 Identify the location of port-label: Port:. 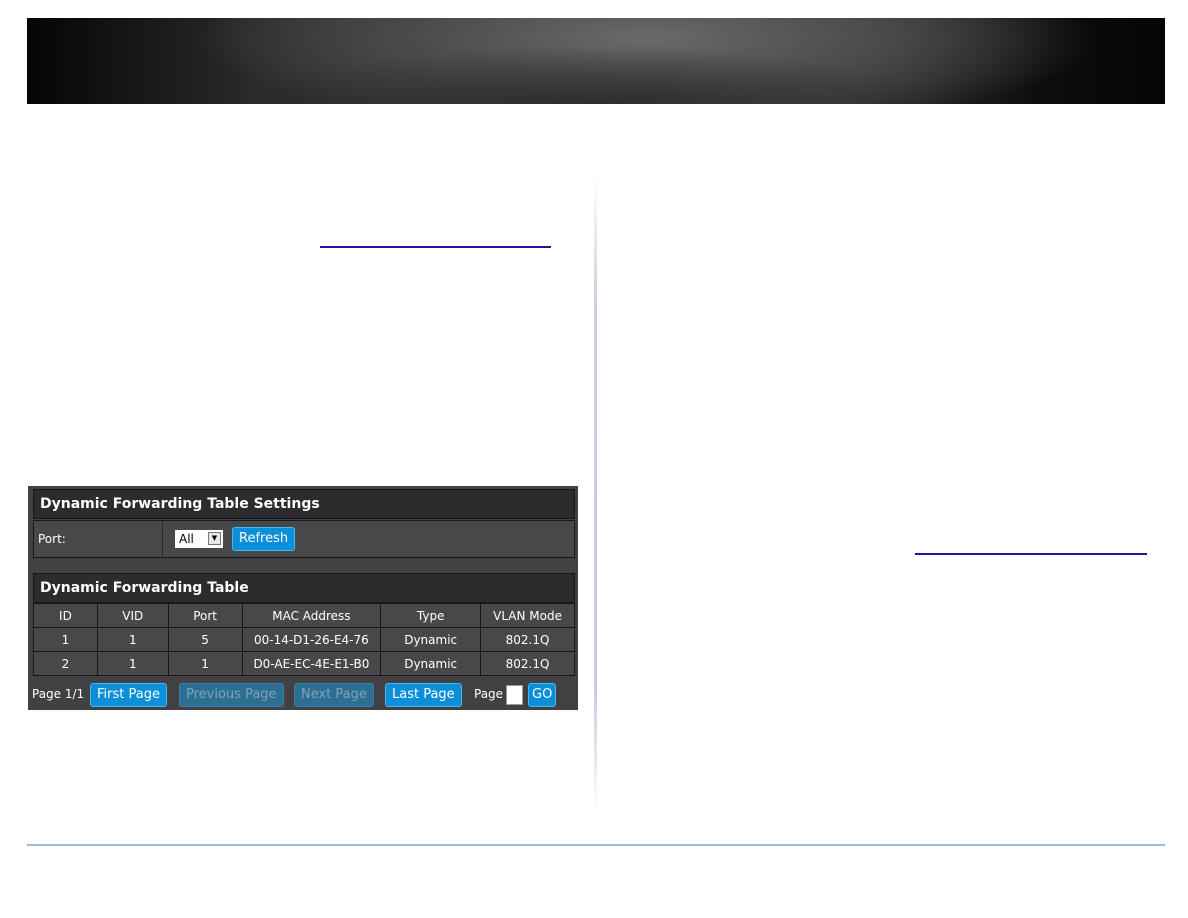
(52, 539).